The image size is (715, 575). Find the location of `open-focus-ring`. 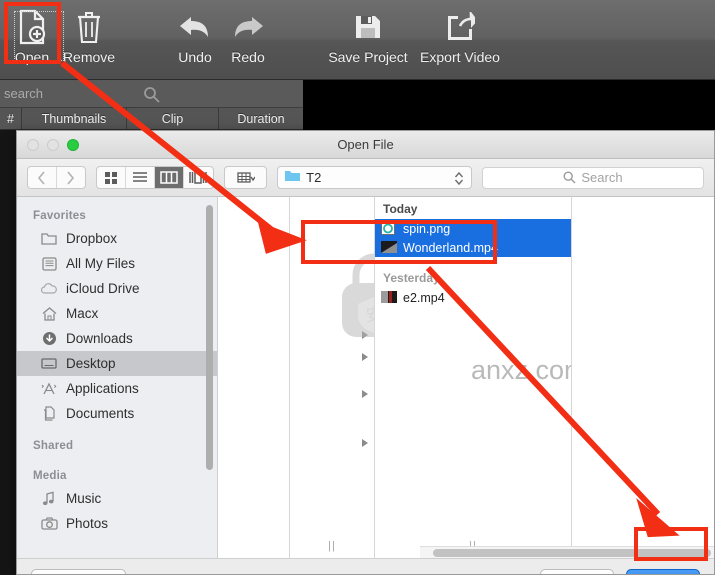

open-focus-ring is located at coordinates (39, 36).